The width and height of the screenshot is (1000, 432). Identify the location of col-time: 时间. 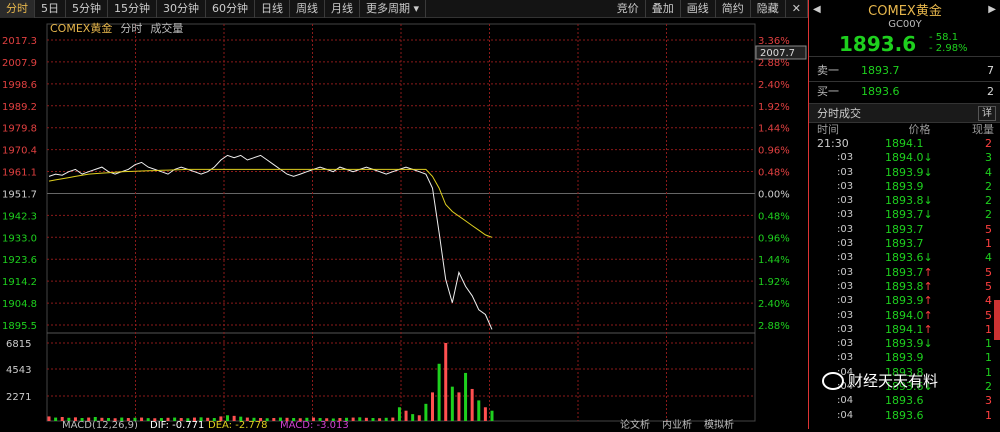
(828, 129).